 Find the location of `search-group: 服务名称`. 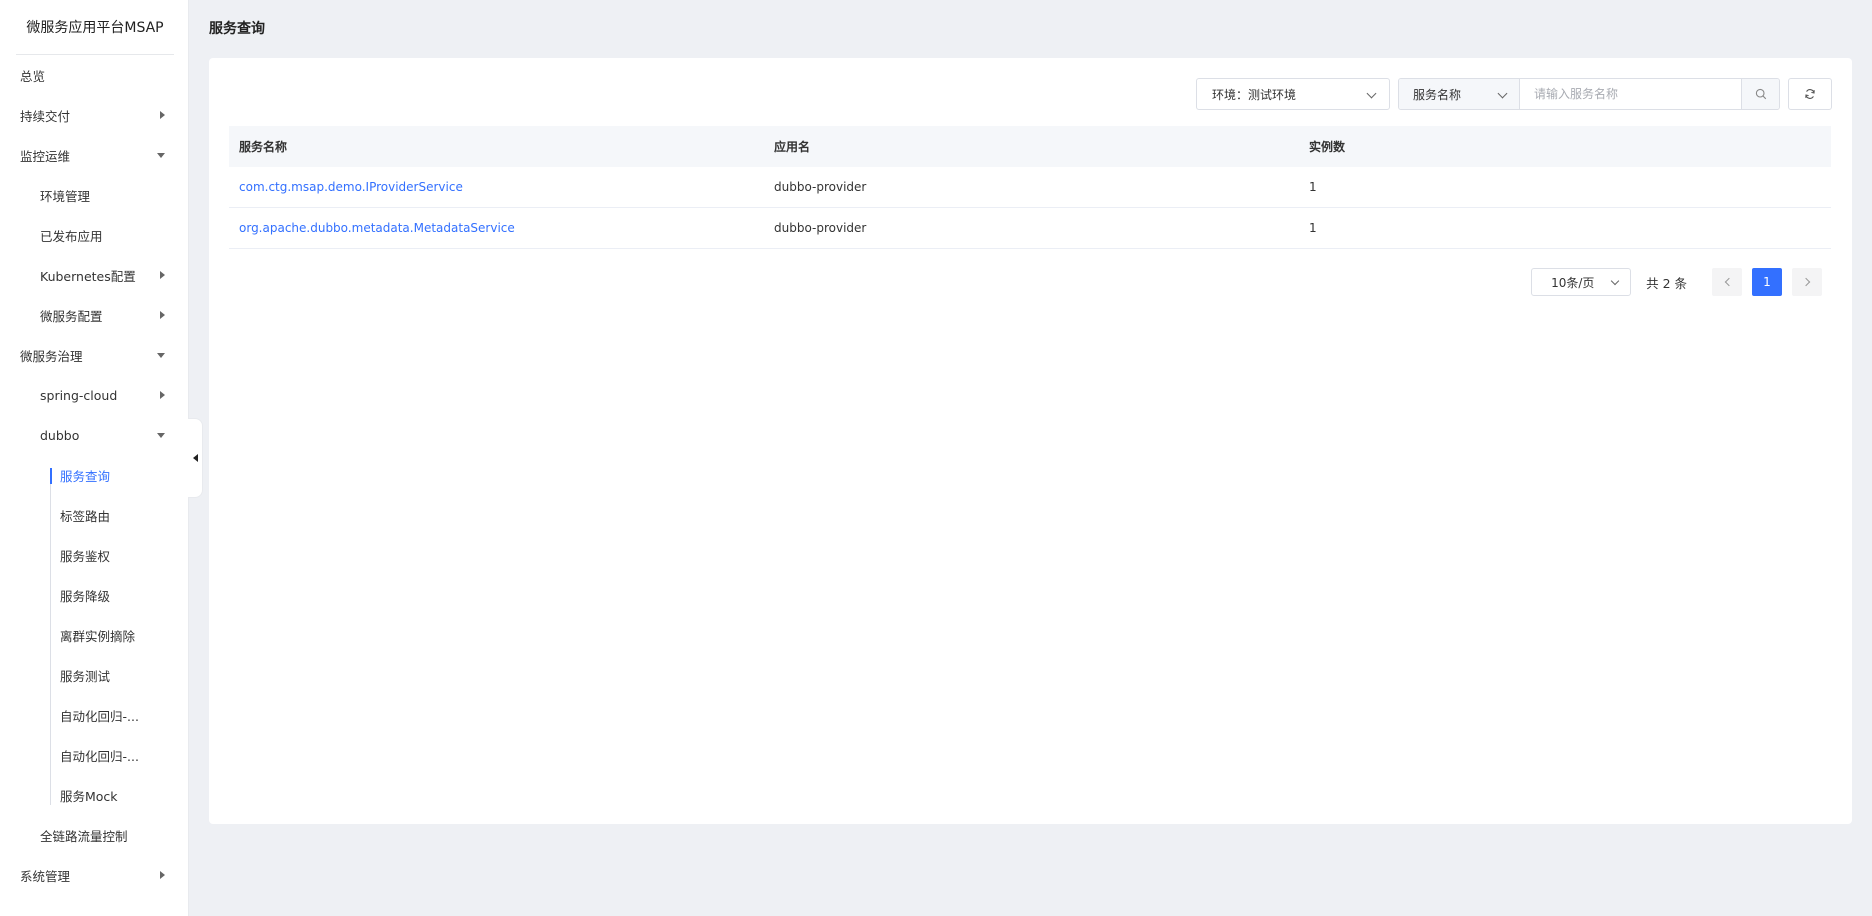

search-group: 服务名称 is located at coordinates (1589, 94).